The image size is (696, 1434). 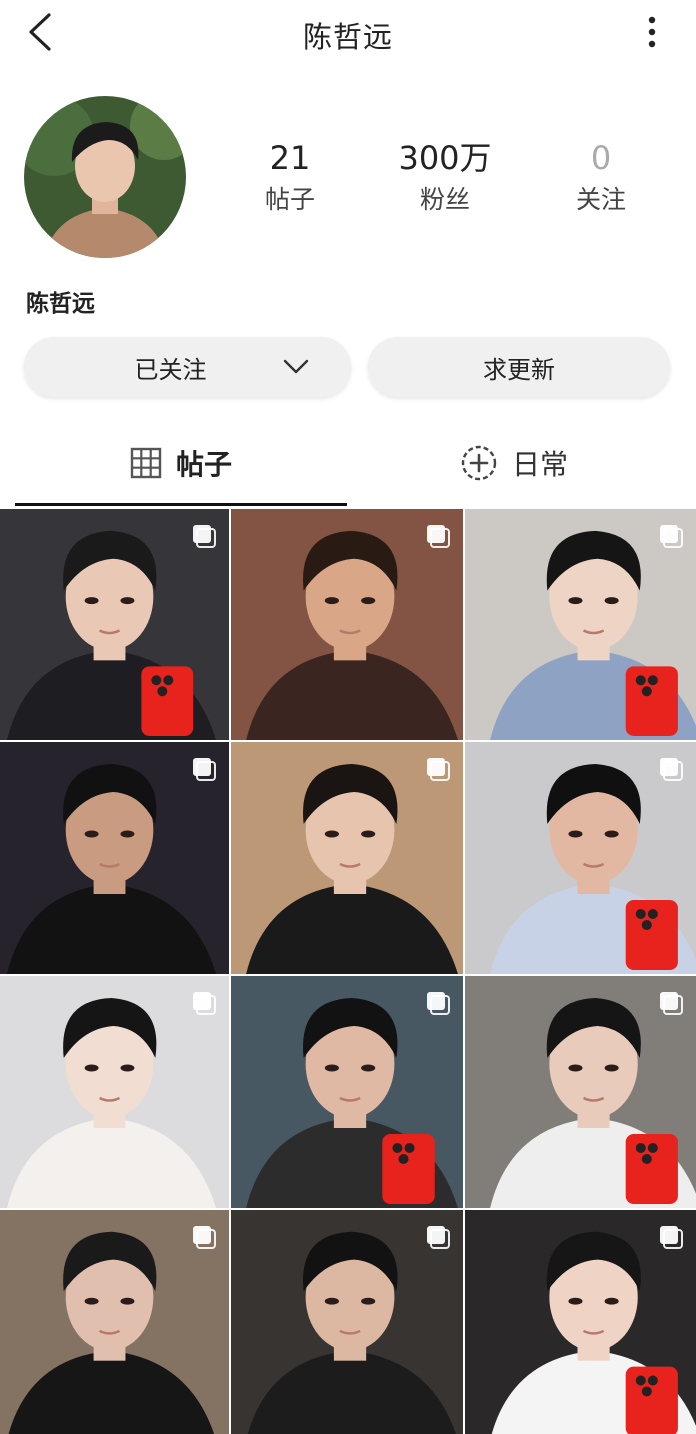 What do you see at coordinates (479, 463) in the screenshot?
I see `add-circle-icon` at bounding box center [479, 463].